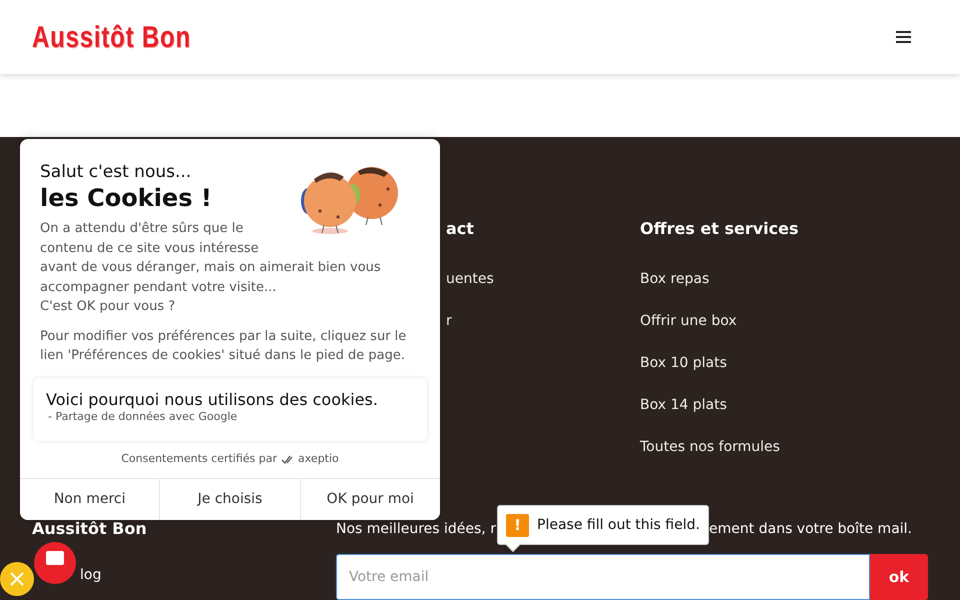 This screenshot has height=600, width=960. What do you see at coordinates (212, 400) in the screenshot?
I see `purpose-title: Voici pourquoi nous utilisons des cookies.` at bounding box center [212, 400].